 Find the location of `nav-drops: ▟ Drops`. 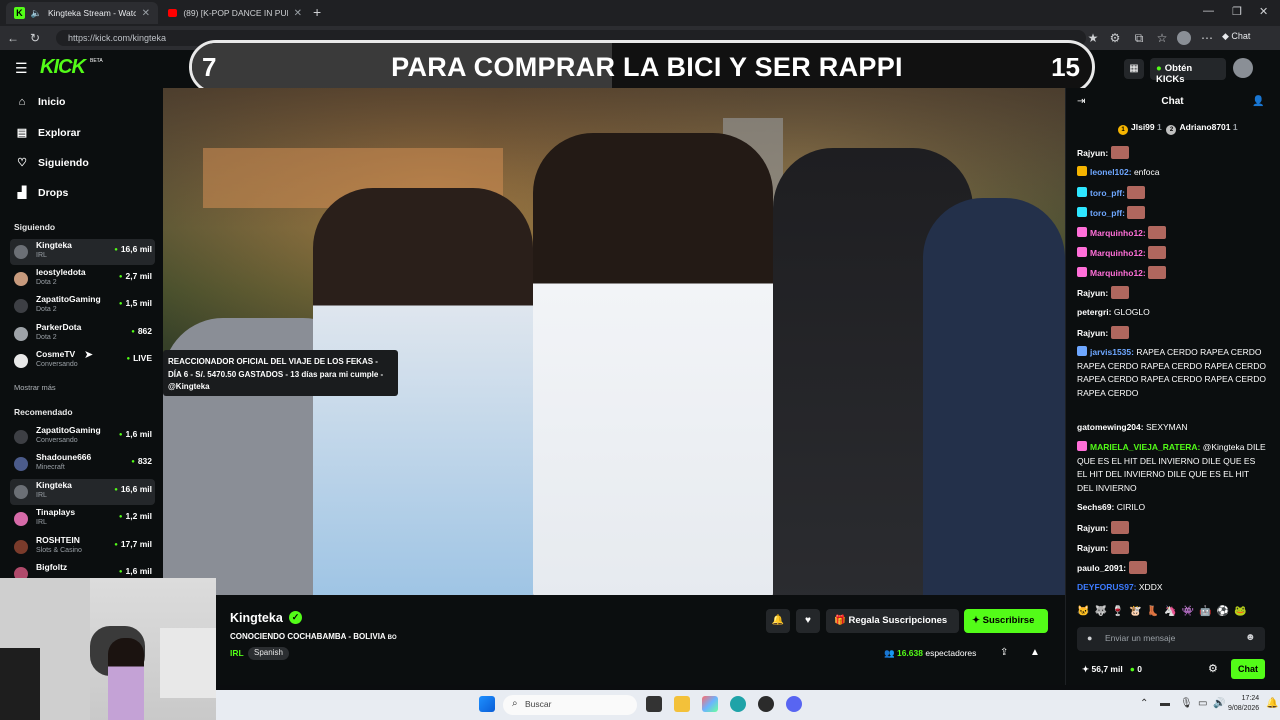

nav-drops: ▟ Drops is located at coordinates (42, 193).